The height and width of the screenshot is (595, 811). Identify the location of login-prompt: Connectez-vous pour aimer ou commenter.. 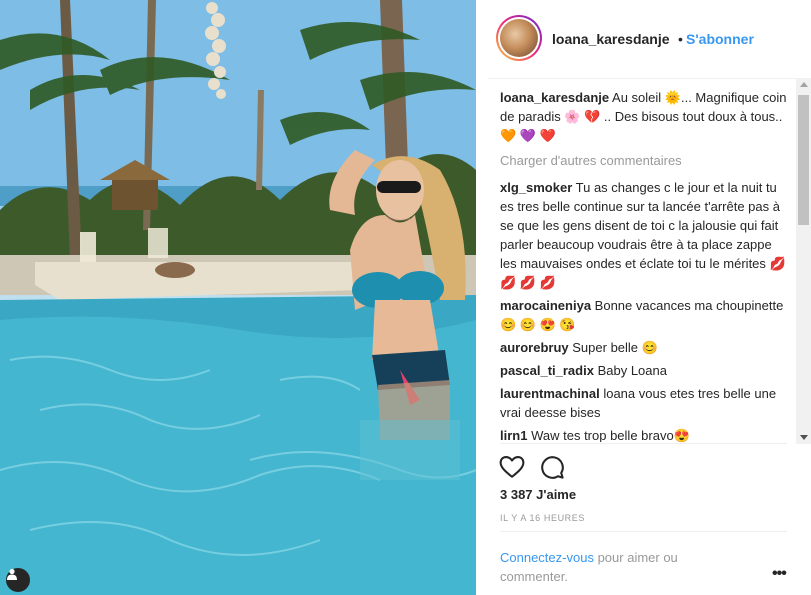
(615, 567).